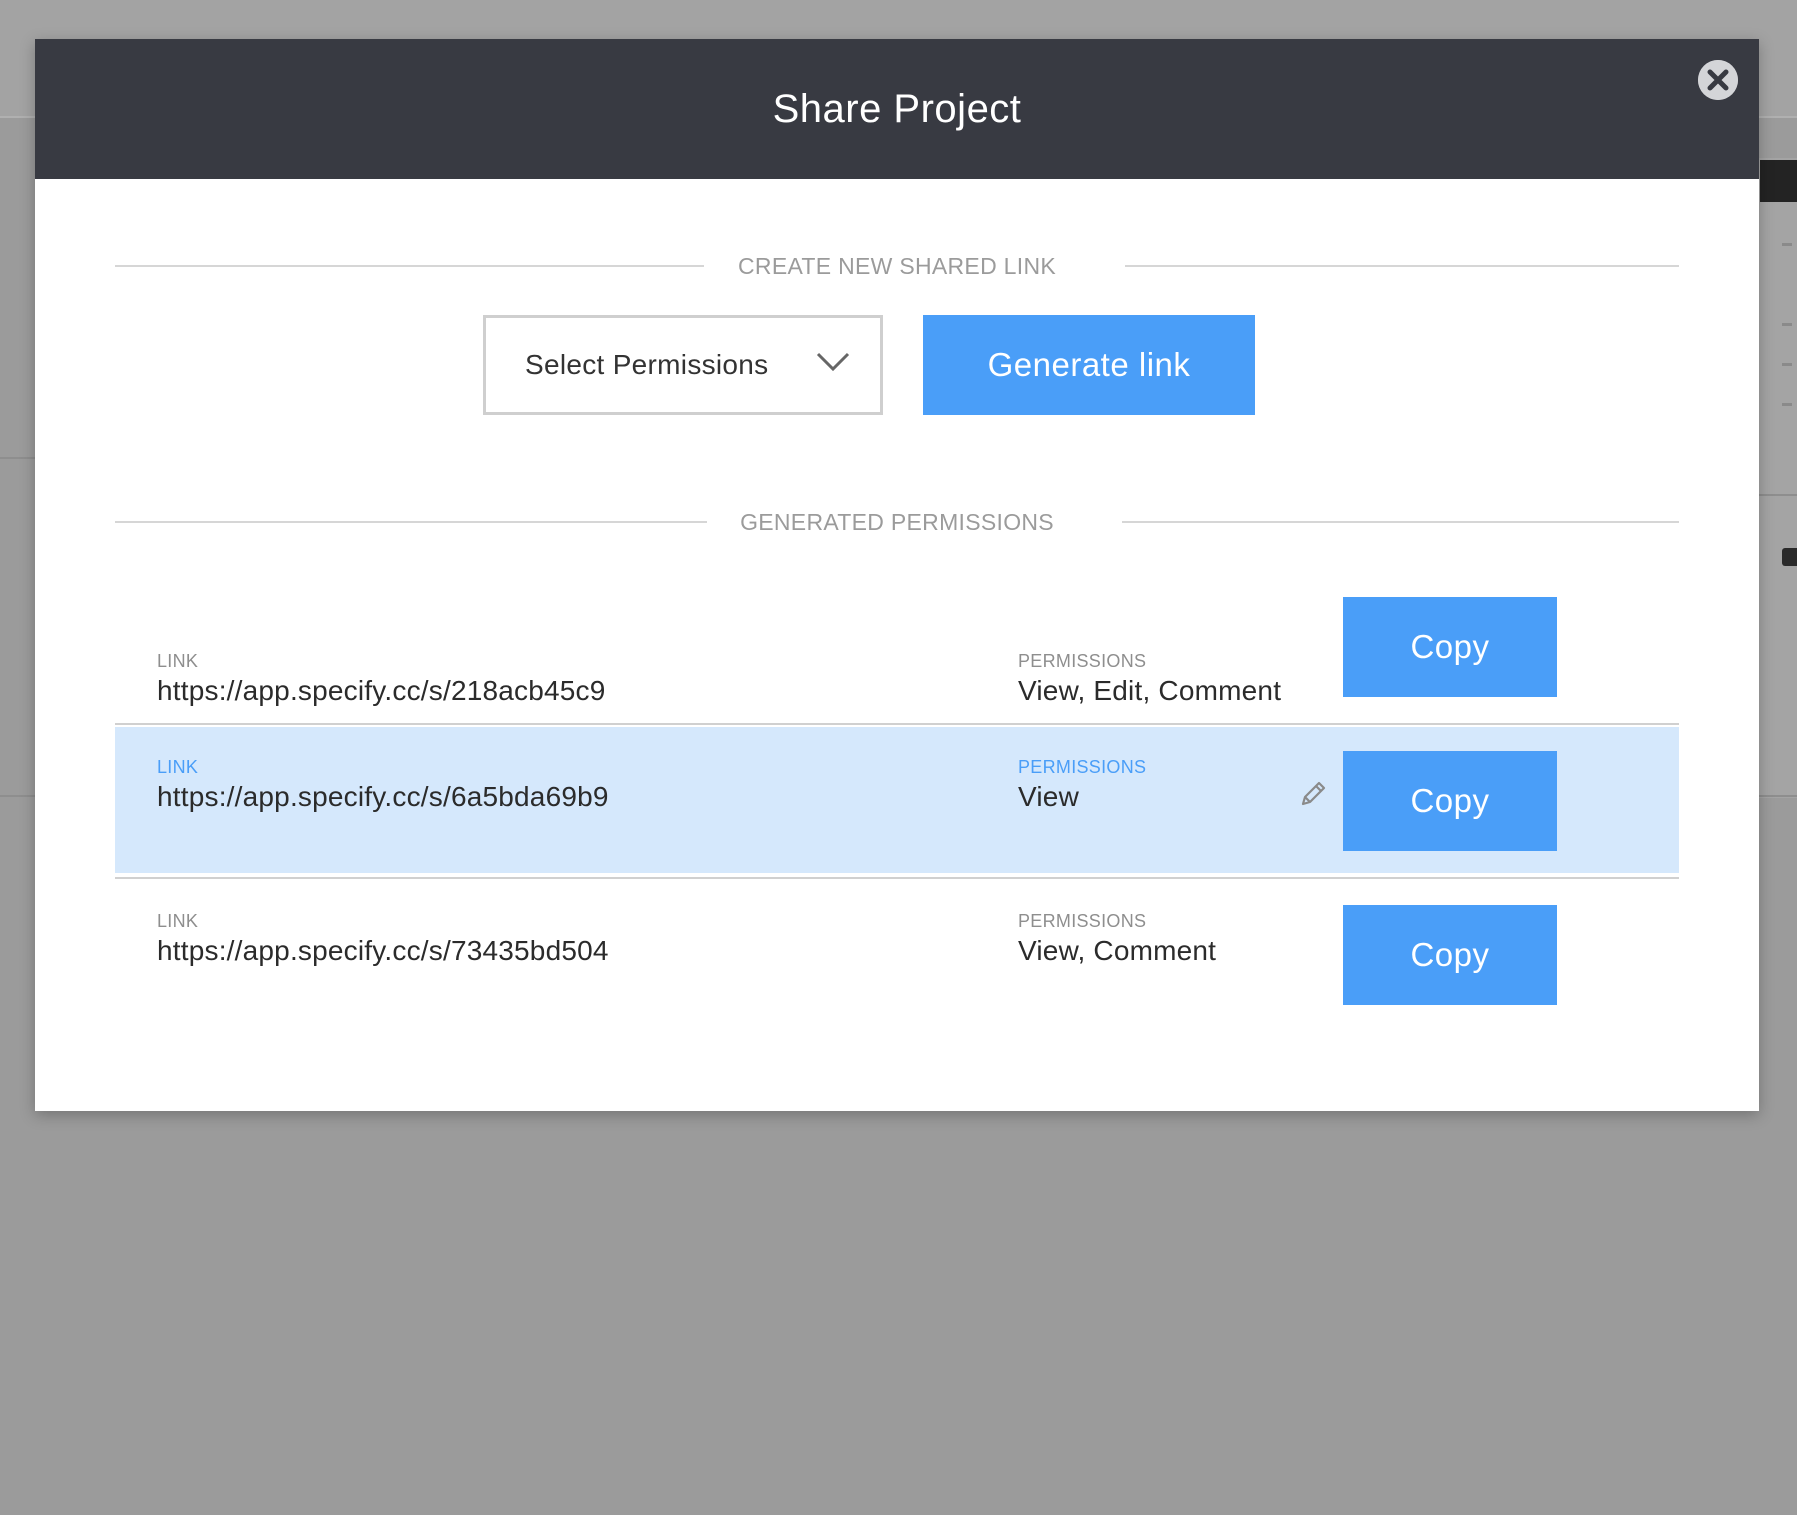 The width and height of the screenshot is (1797, 1515). What do you see at coordinates (647, 364) in the screenshot?
I see `permissions-select-value: Select Permissions` at bounding box center [647, 364].